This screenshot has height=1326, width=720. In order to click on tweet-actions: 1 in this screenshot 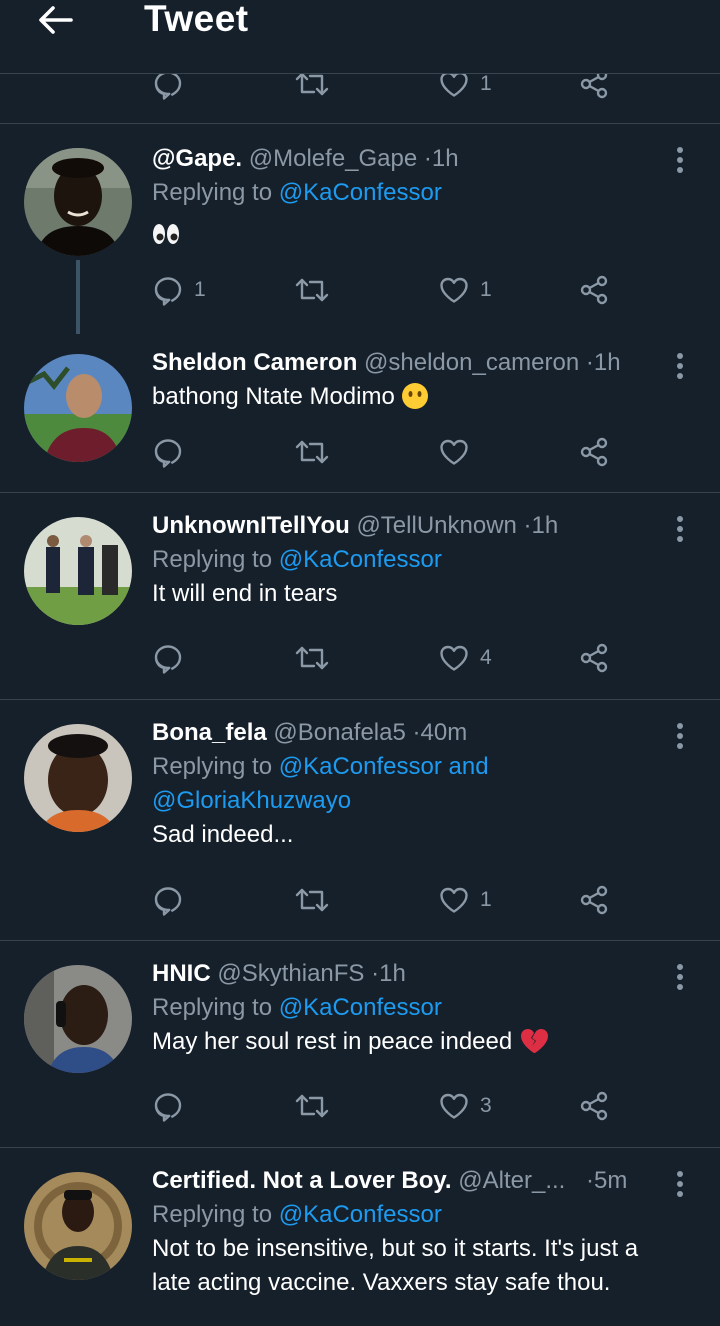, I will do `click(387, 89)`.